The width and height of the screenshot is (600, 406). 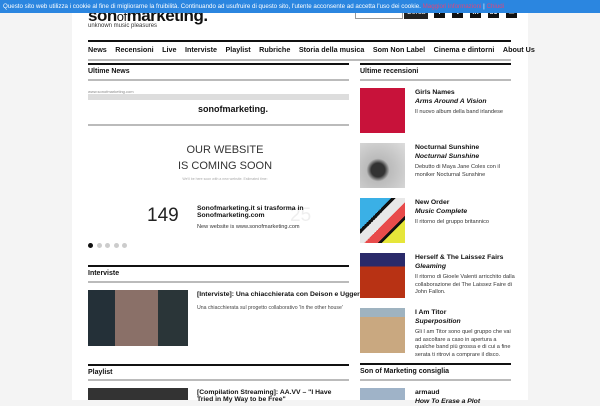 What do you see at coordinates (134, 49) in the screenshot?
I see `nav-recensioni: Recensioni` at bounding box center [134, 49].